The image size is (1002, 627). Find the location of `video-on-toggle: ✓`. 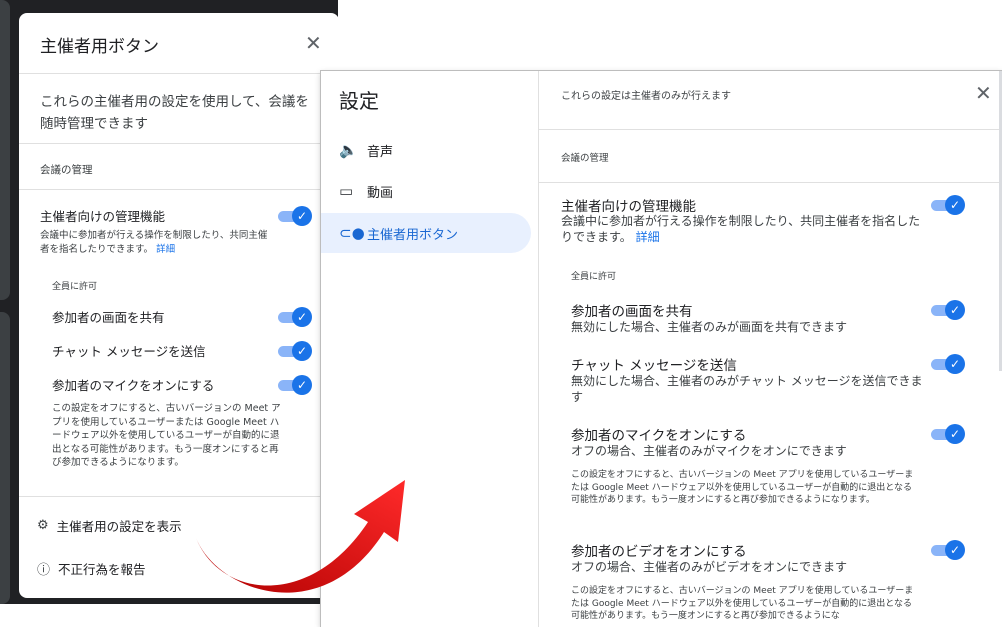

video-on-toggle: ✓ is located at coordinates (948, 550).